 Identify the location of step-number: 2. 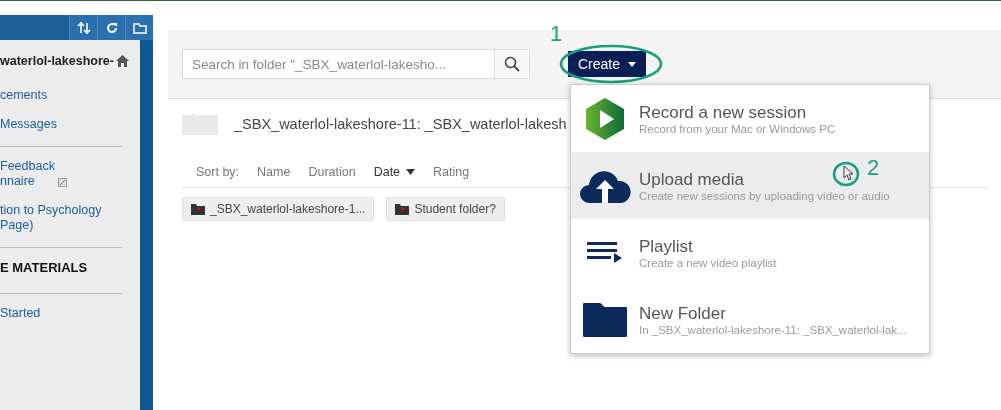
(873, 168).